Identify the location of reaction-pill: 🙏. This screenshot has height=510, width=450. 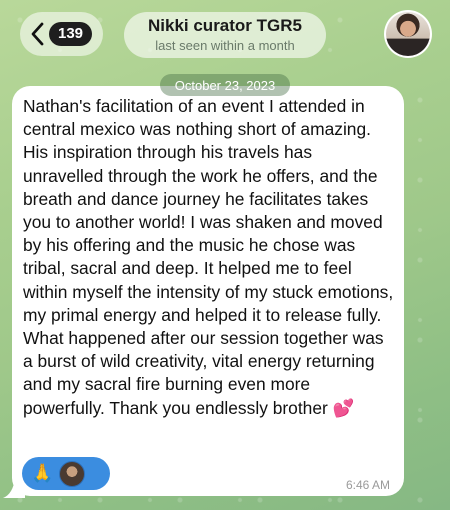
(66, 473).